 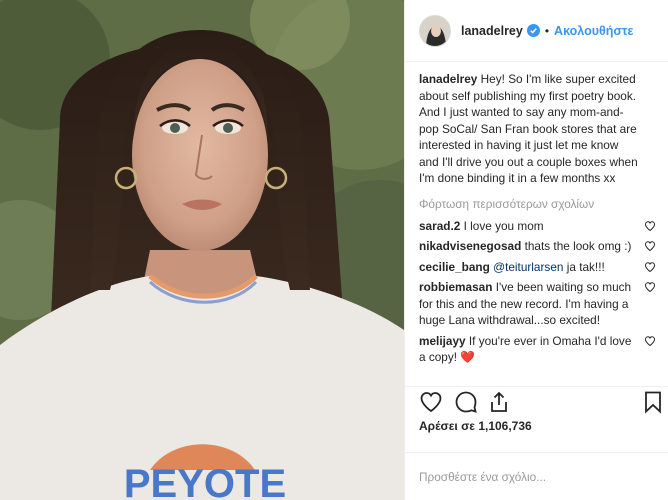 I want to click on comment-username: robbiemasan, so click(x=455, y=287).